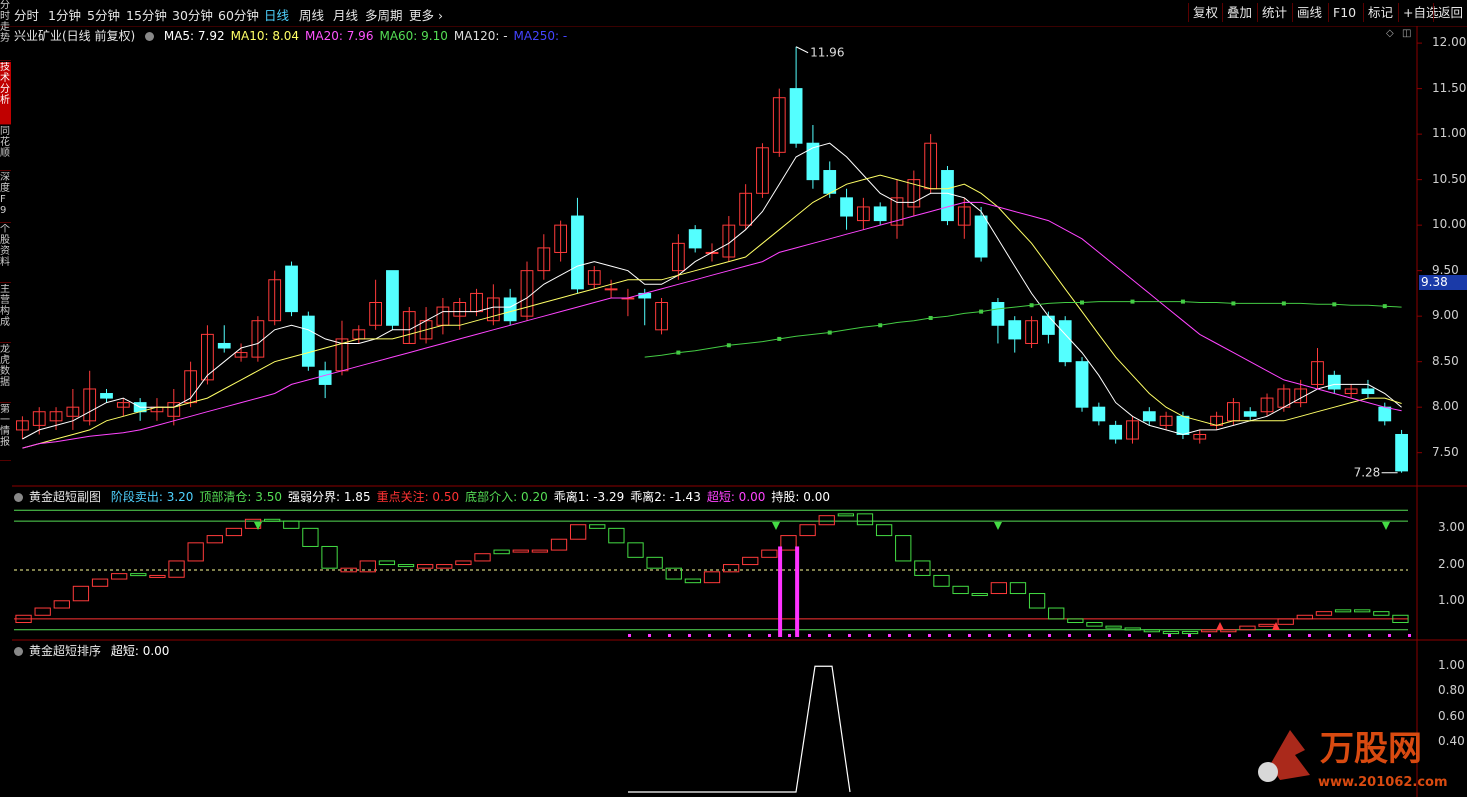  What do you see at coordinates (339, 36) in the screenshot?
I see `ma-label-2: MA20: 7.96` at bounding box center [339, 36].